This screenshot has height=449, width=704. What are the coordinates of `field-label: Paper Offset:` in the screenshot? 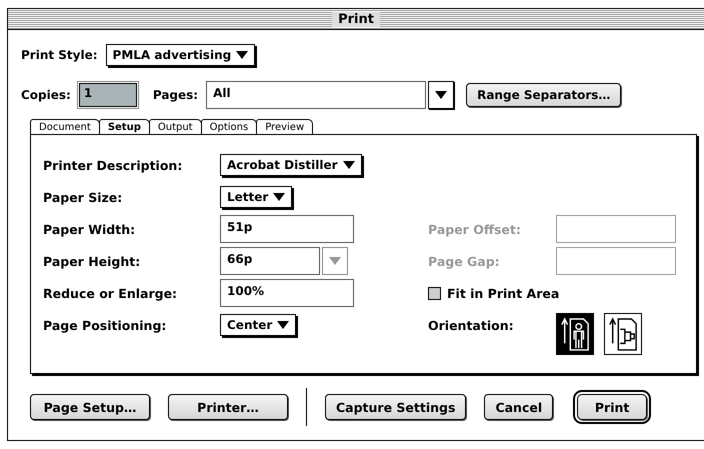 It's located at (475, 229).